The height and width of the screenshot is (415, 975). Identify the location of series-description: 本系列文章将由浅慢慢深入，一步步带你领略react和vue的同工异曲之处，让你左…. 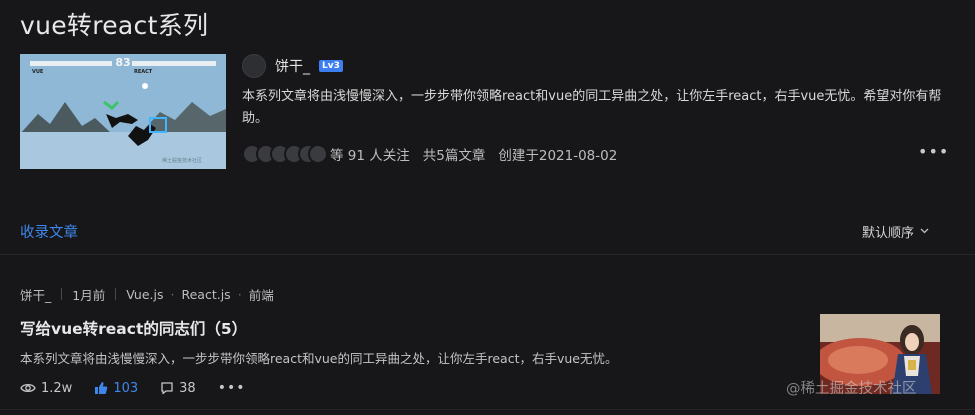
(592, 107).